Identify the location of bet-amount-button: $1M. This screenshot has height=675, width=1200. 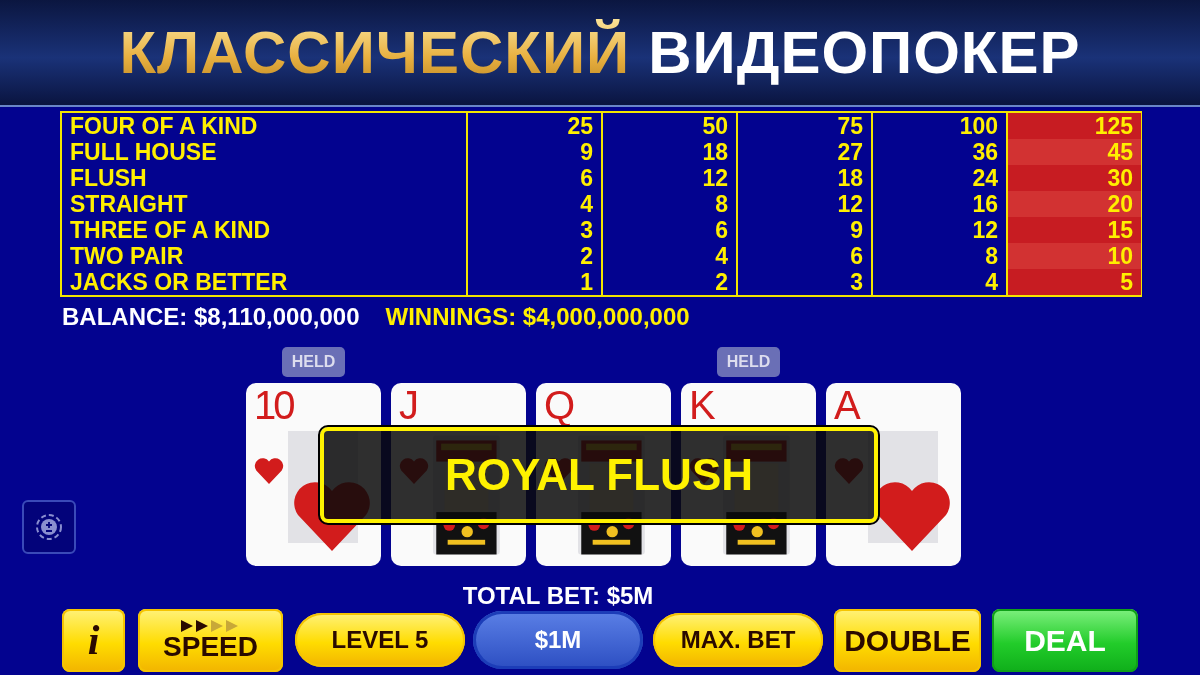
(558, 640).